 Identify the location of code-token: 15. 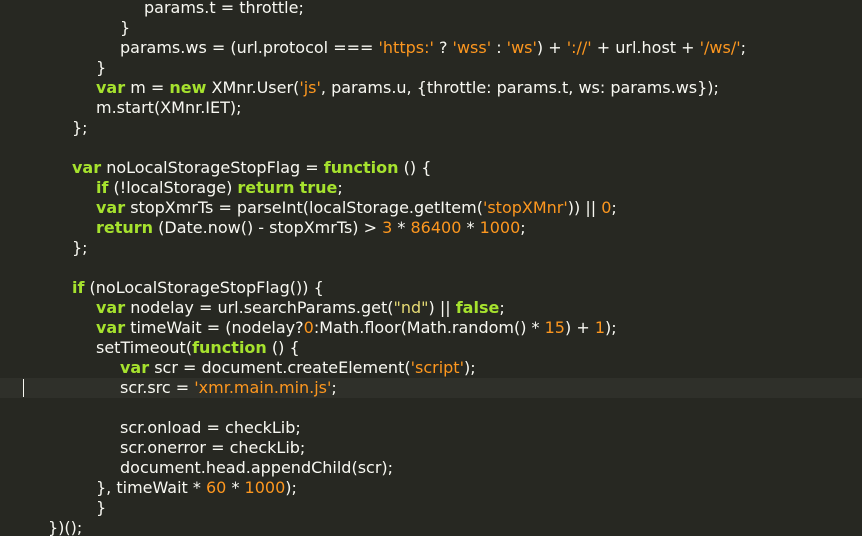
(554, 327).